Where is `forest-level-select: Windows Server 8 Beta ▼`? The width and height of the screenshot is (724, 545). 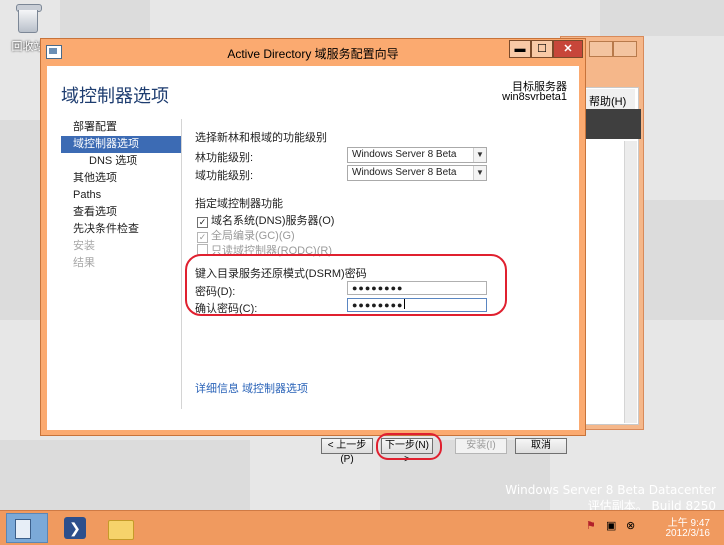 forest-level-select: Windows Server 8 Beta ▼ is located at coordinates (417, 155).